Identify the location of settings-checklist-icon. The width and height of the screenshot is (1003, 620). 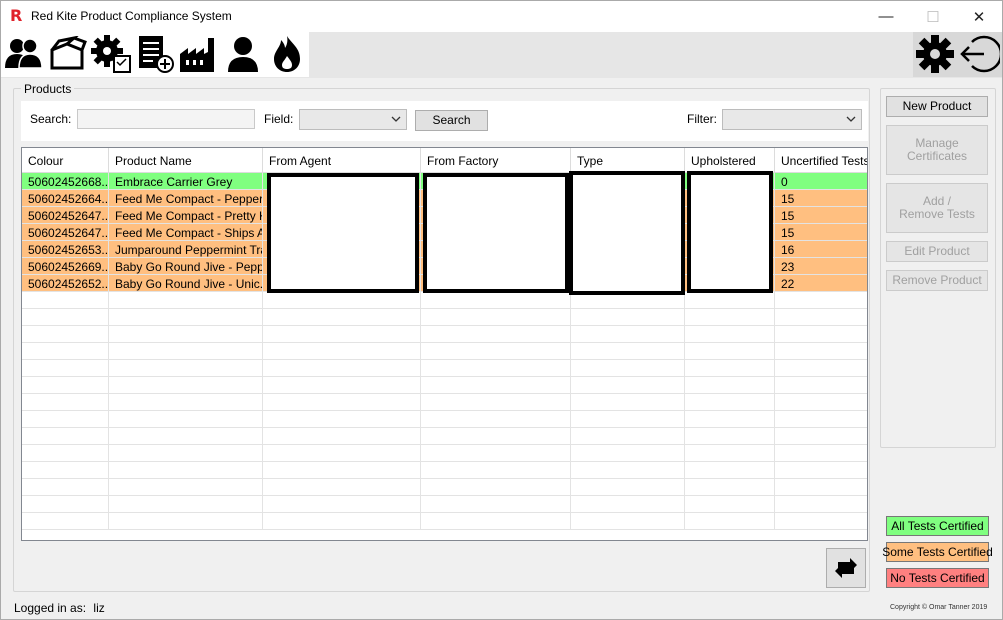
(111, 54).